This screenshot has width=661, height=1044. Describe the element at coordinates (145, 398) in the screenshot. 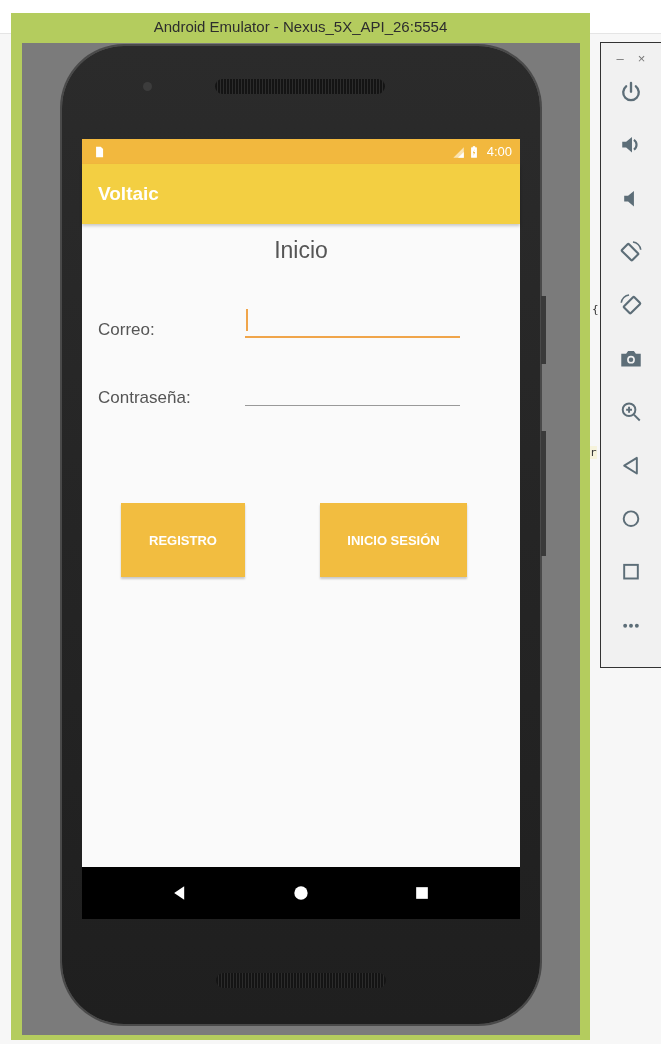

I see `field-label: Contraseña:` at that location.